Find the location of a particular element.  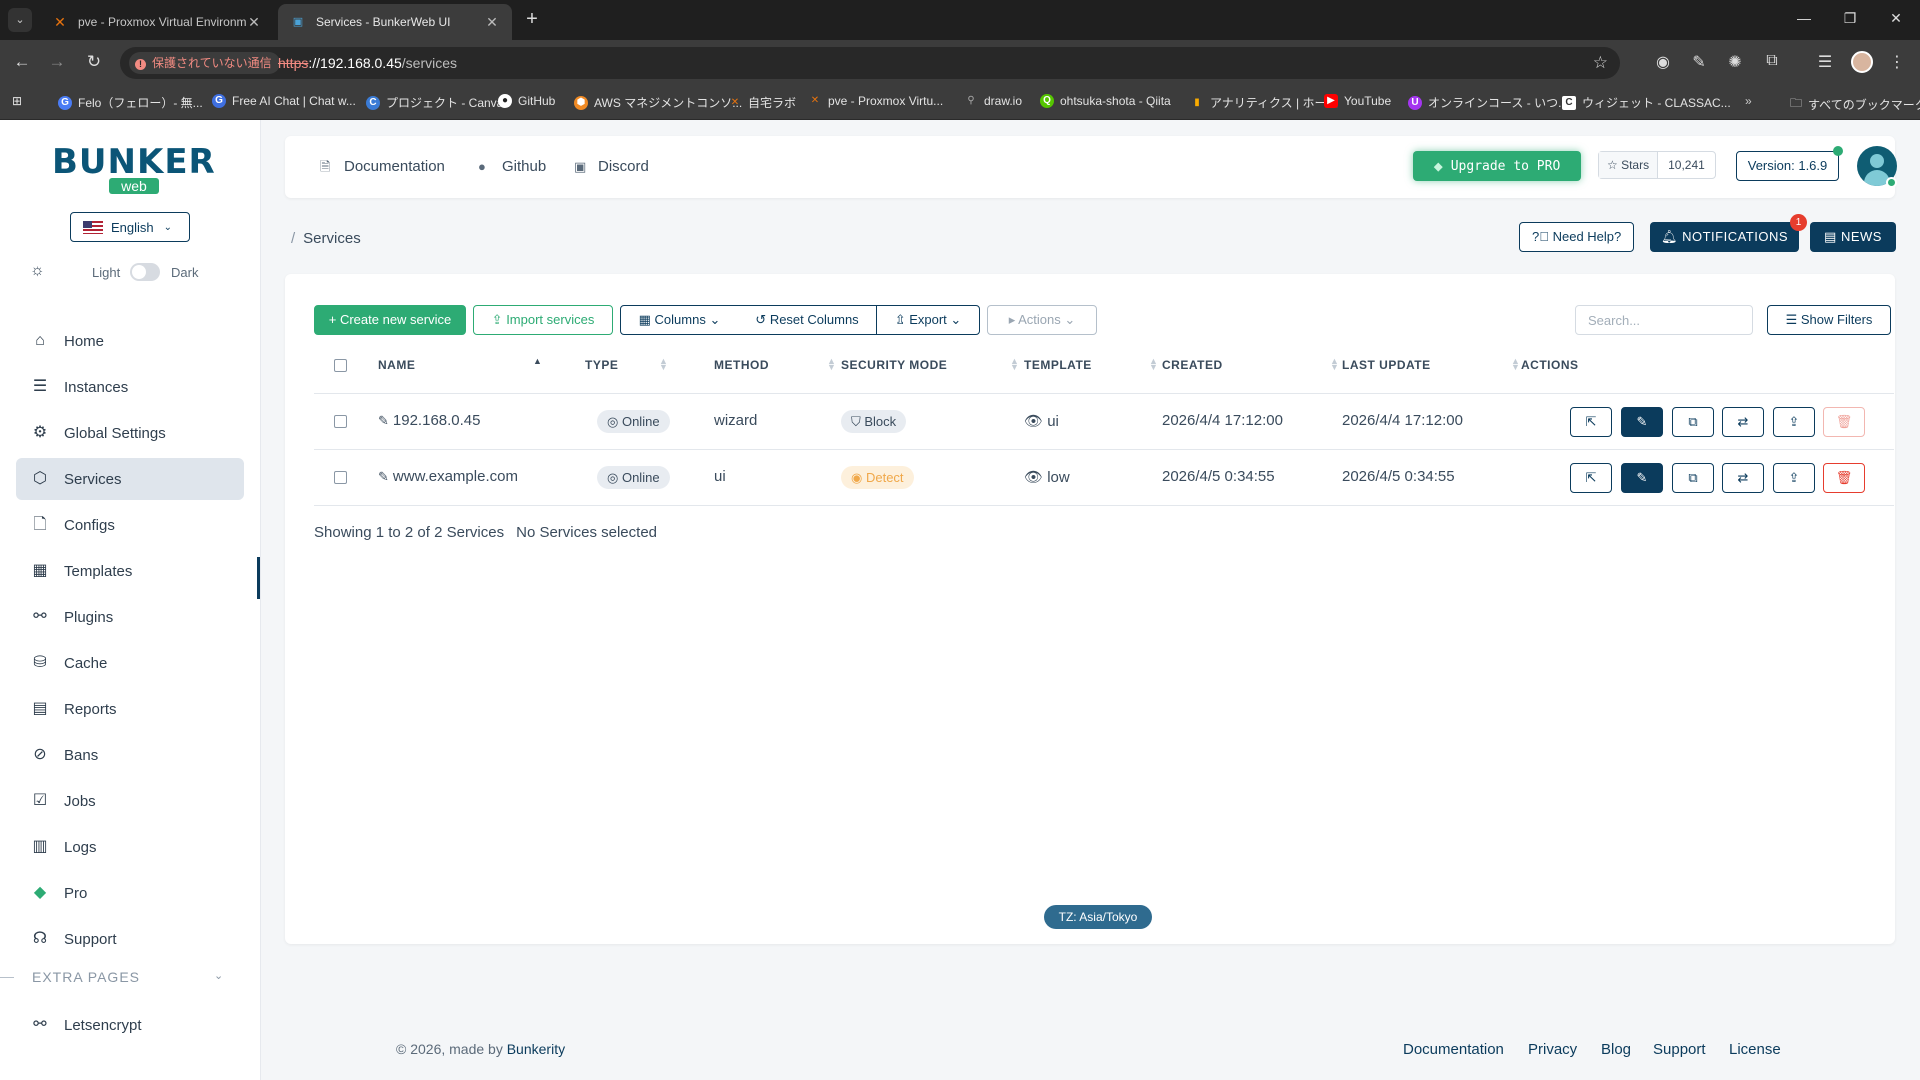

column-header-method: METHOD is located at coordinates (741, 365).